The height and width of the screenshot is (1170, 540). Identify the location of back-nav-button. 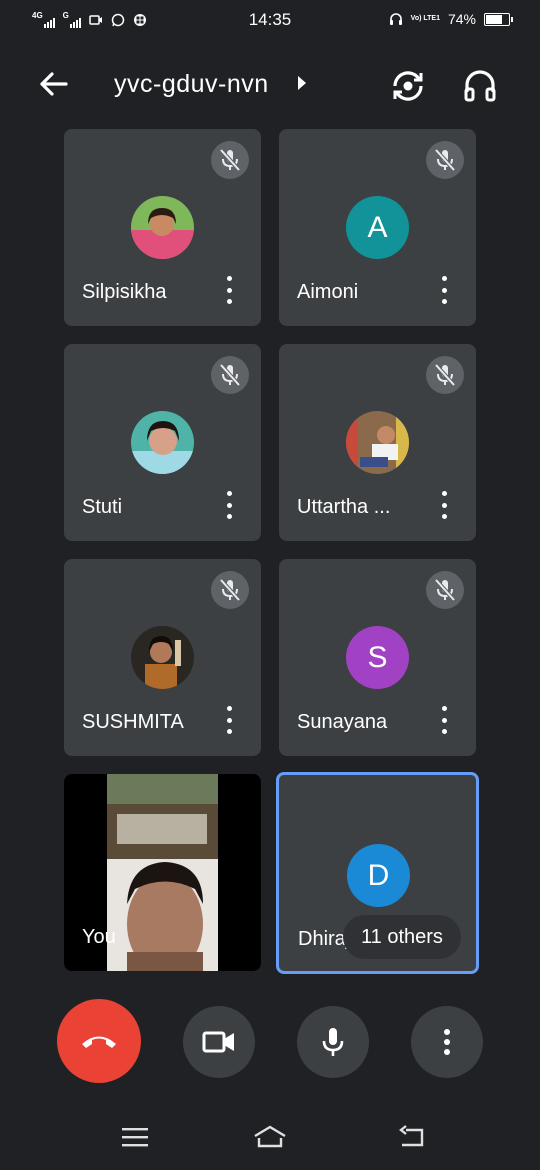
(411, 1137).